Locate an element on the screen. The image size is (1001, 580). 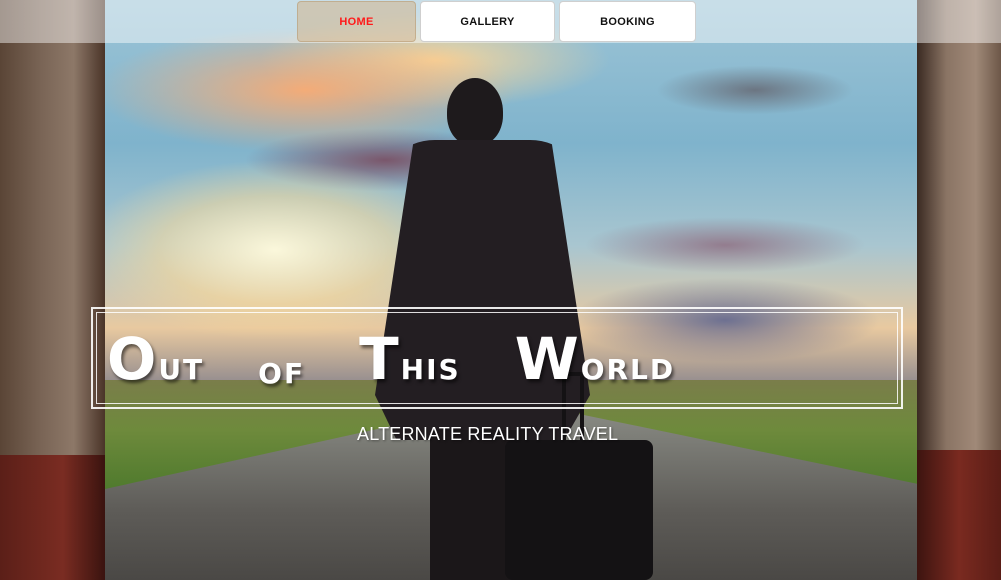
right-doorway-pillar is located at coordinates (959, 290).